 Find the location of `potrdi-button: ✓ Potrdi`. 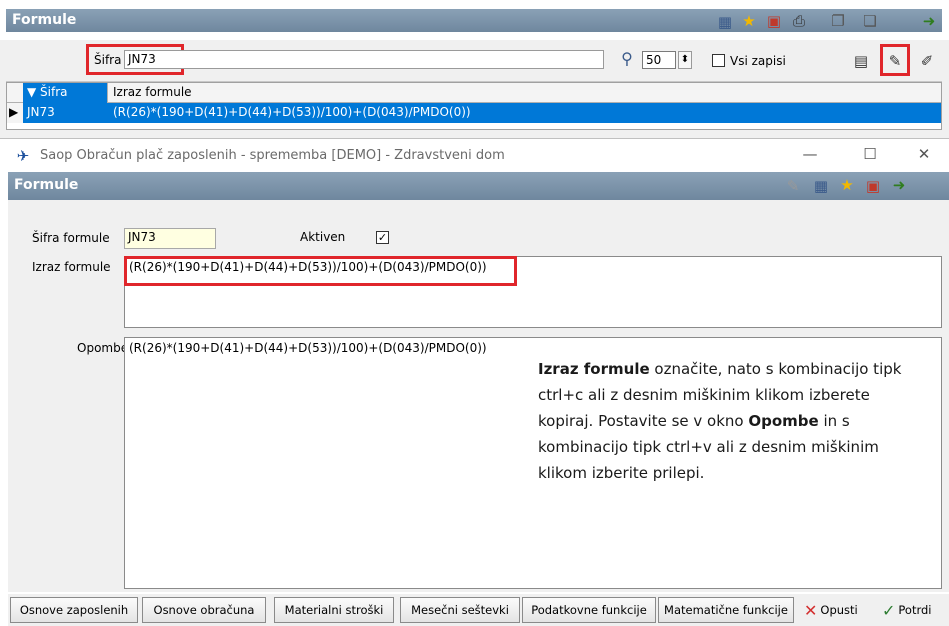

potrdi-button: ✓ Potrdi is located at coordinates (907, 610).